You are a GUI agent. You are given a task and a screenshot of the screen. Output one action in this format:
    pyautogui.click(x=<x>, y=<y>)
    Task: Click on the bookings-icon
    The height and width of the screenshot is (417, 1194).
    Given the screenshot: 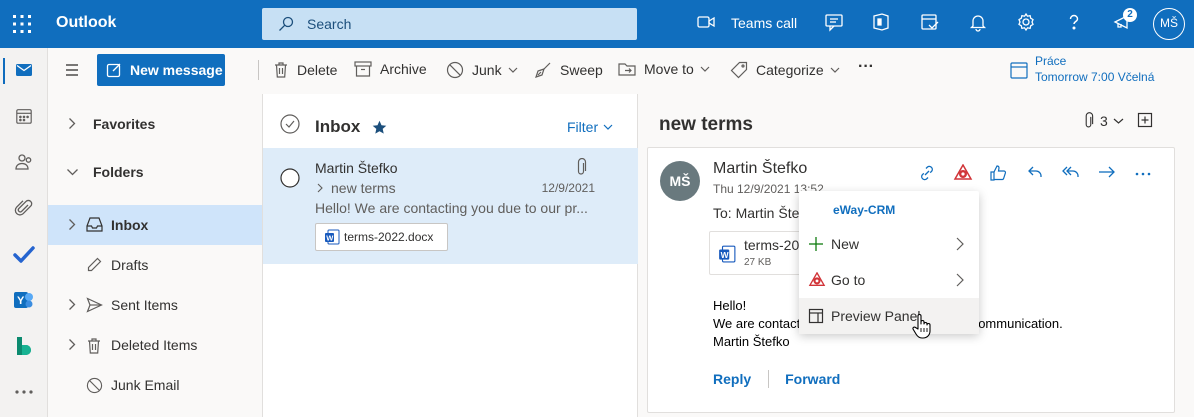 What is the action you would take?
    pyautogui.click(x=24, y=346)
    